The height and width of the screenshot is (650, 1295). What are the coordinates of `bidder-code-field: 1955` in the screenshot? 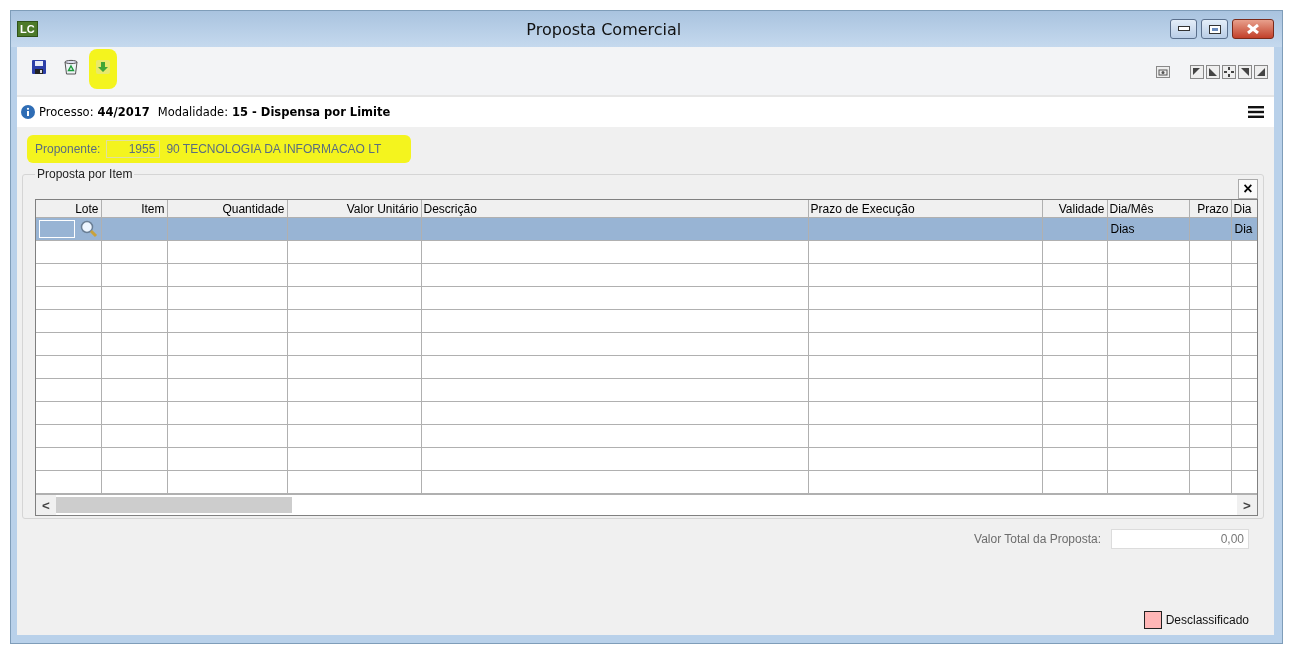 It's located at (133, 149).